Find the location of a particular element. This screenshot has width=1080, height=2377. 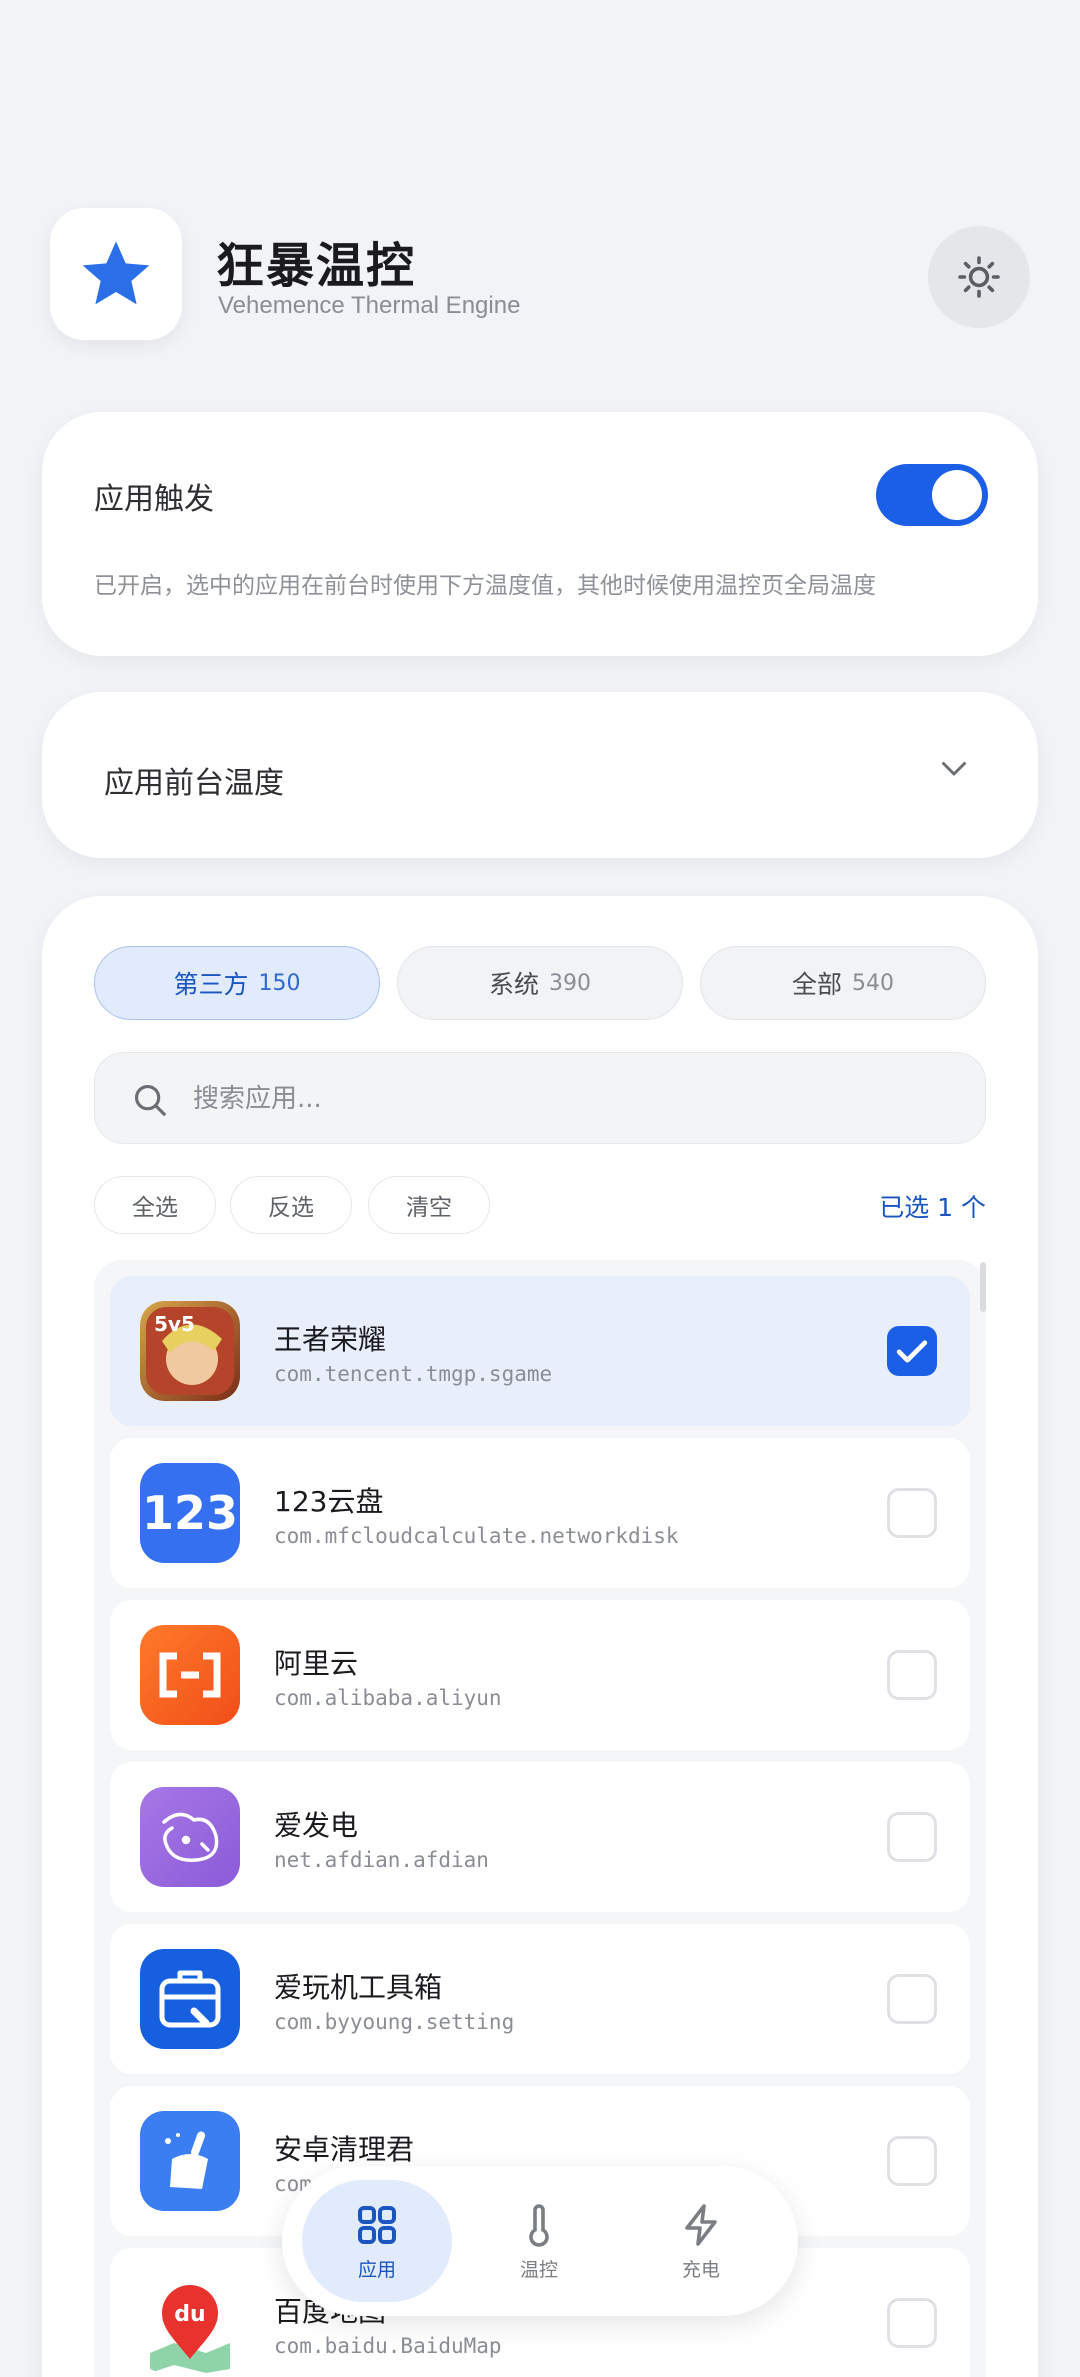

lightning-icon is located at coordinates (701, 2224).